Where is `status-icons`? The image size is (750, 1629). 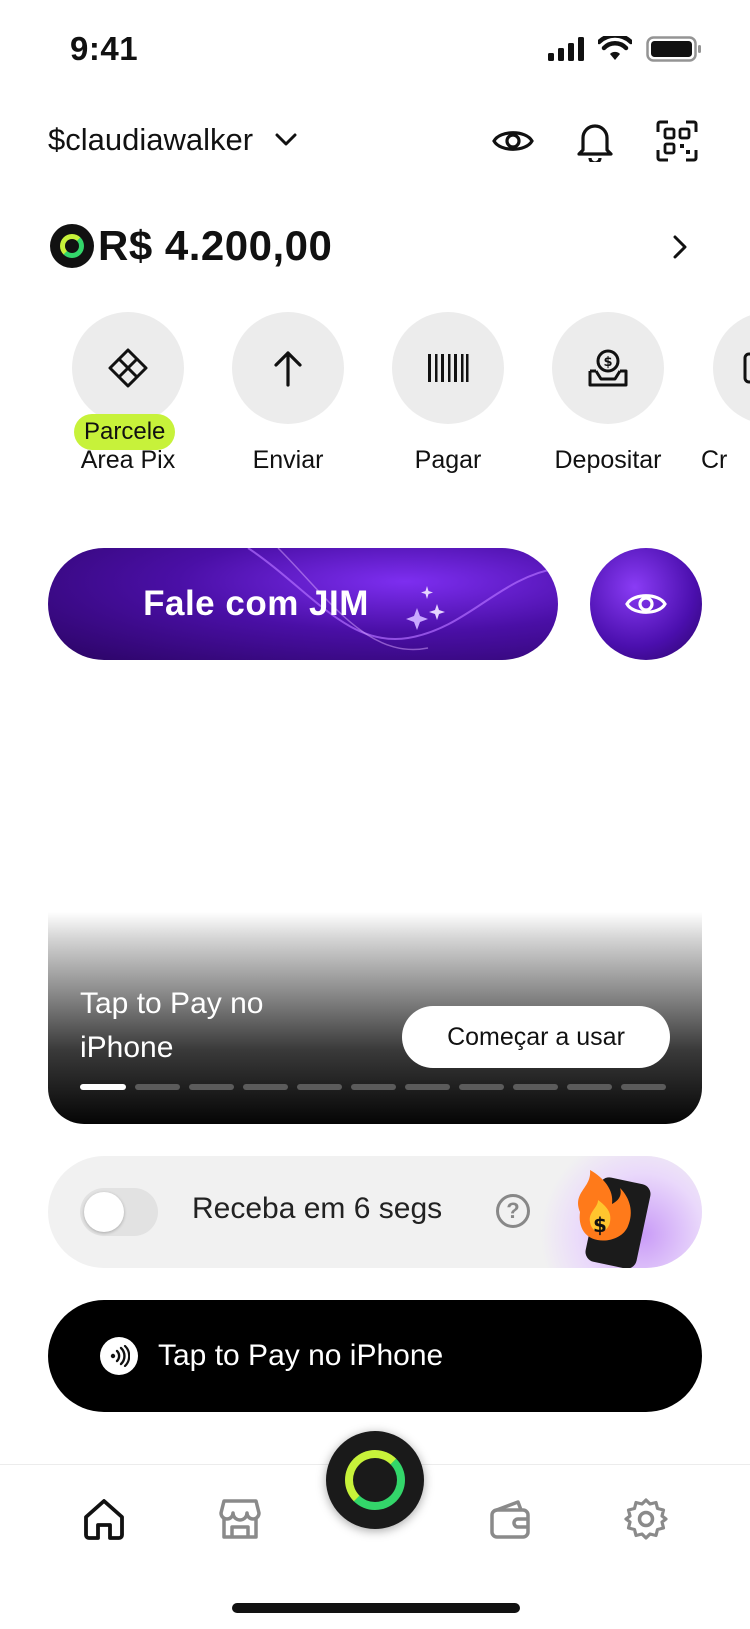
status-icons is located at coordinates (625, 49).